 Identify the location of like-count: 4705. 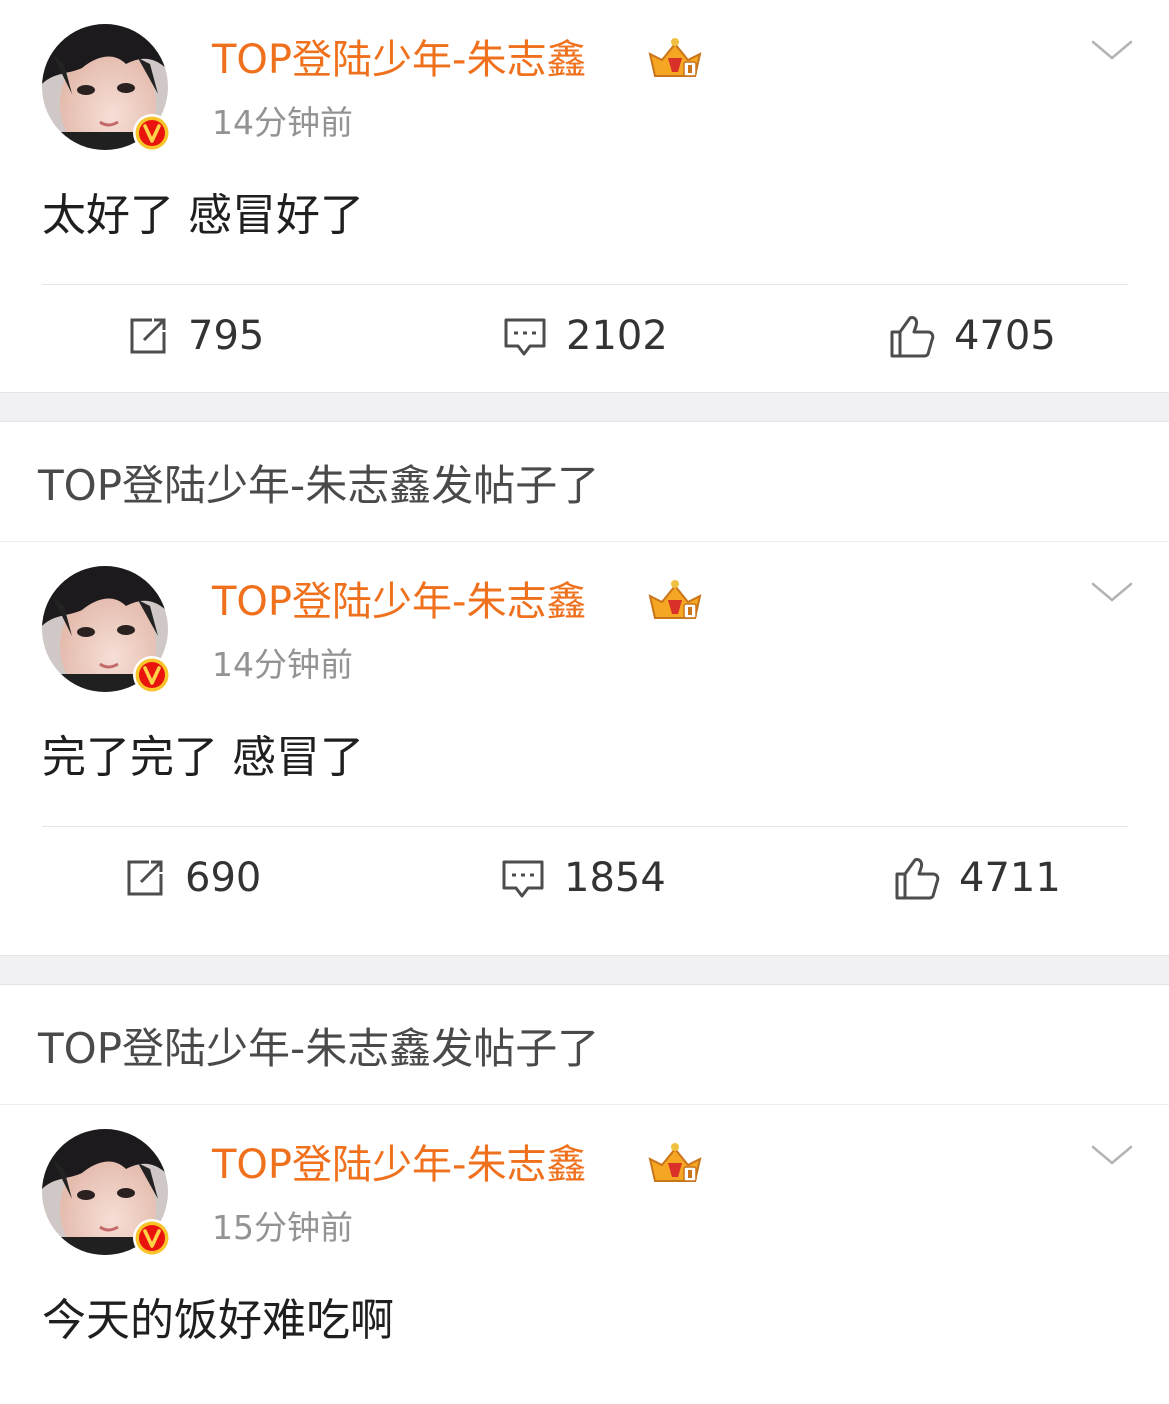
(1005, 336).